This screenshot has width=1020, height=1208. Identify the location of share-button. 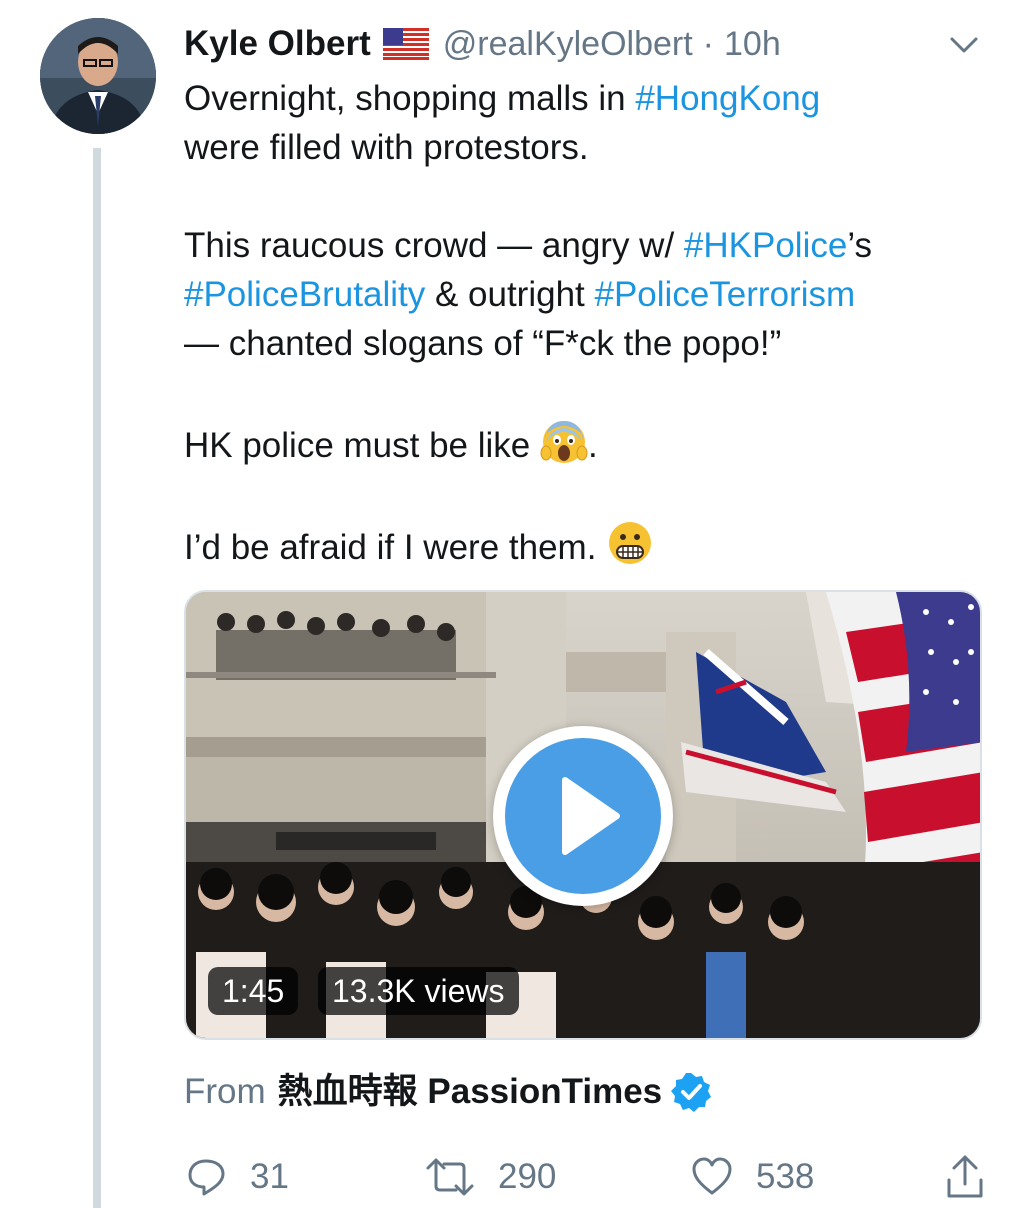
(965, 1177).